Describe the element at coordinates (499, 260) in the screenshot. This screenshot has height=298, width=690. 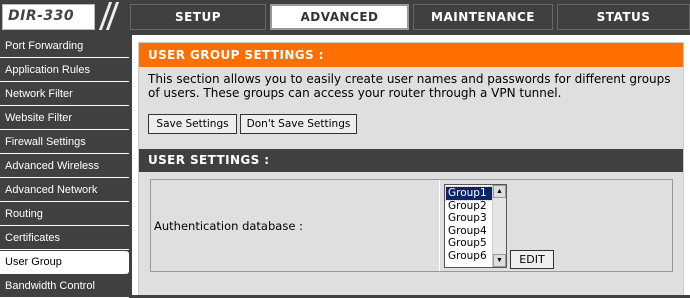
I see `scroll-down-arrow-icon: ▼` at that location.